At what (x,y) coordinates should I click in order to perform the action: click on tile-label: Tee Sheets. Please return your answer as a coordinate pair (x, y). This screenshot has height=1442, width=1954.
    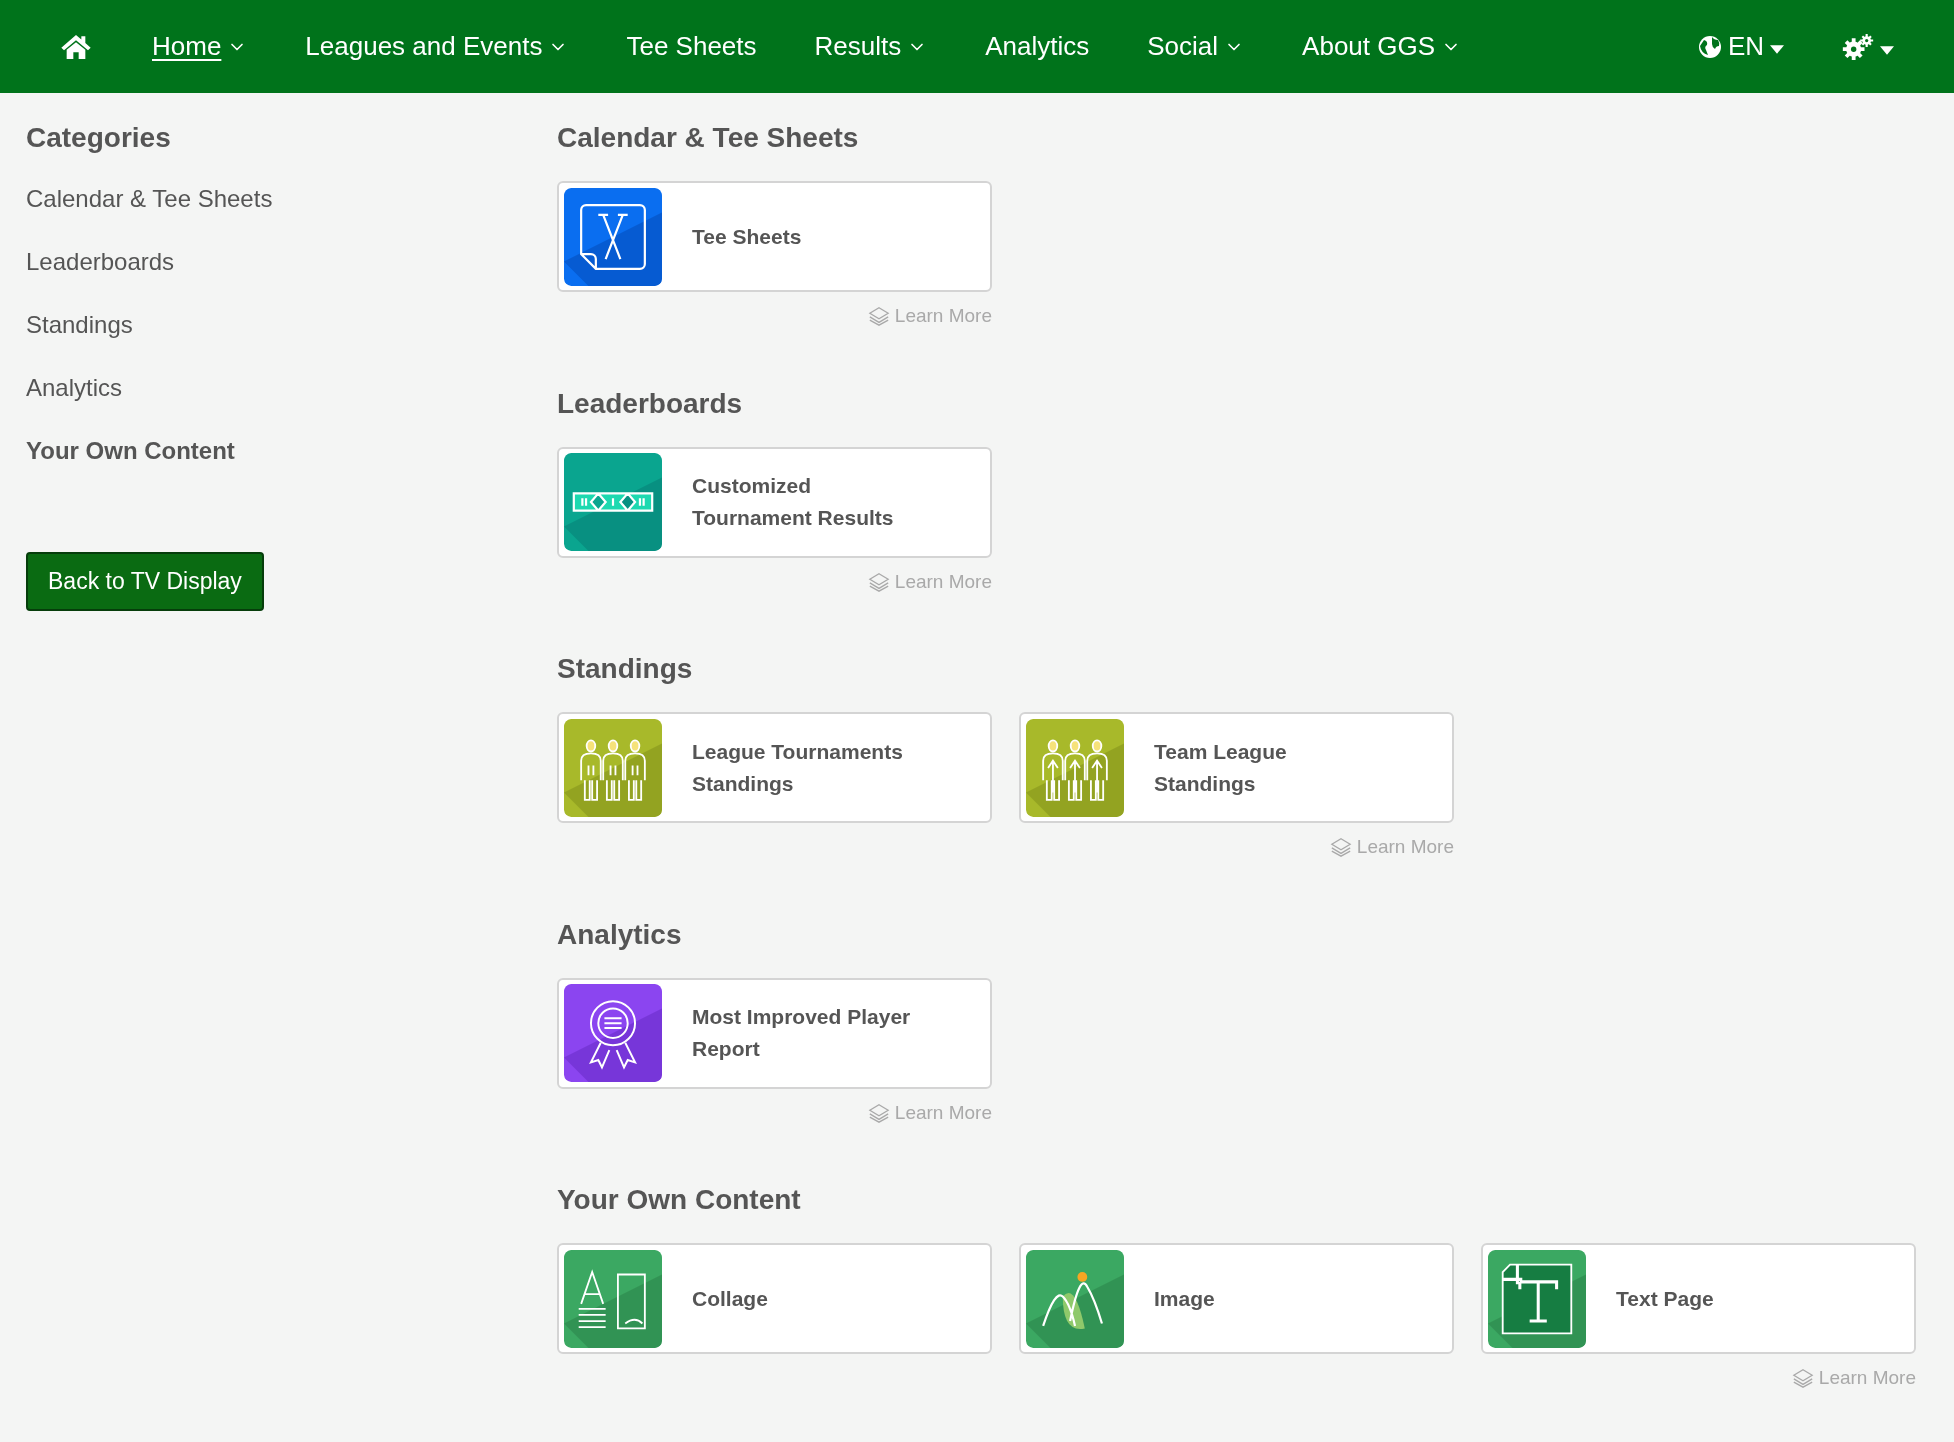
    Looking at the image, I should click on (747, 236).